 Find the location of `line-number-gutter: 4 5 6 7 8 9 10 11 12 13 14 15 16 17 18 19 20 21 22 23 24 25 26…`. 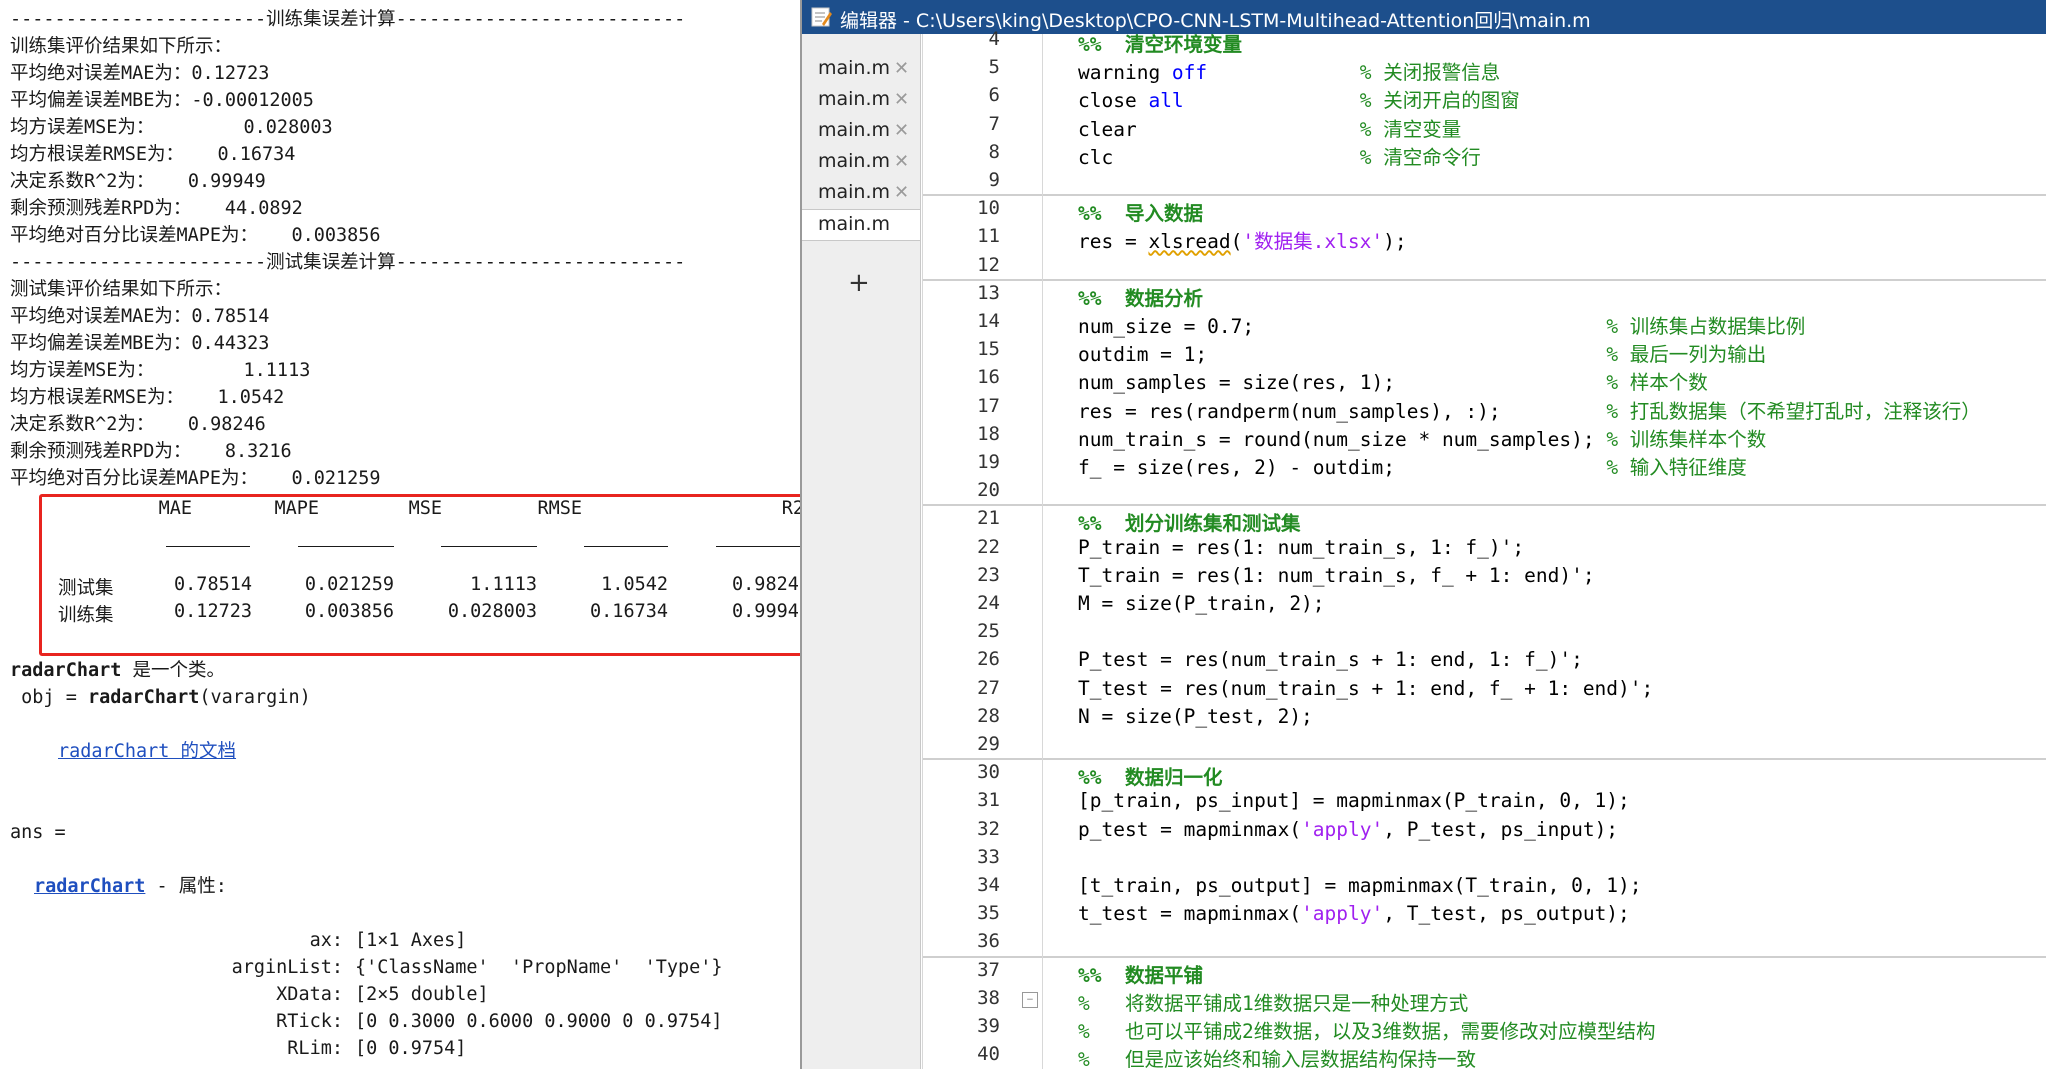

line-number-gutter: 4 5 6 7 8 9 10 11 12 13 14 15 16 17 18 19 20 21 22 23 24 25 26… is located at coordinates (981, 548).